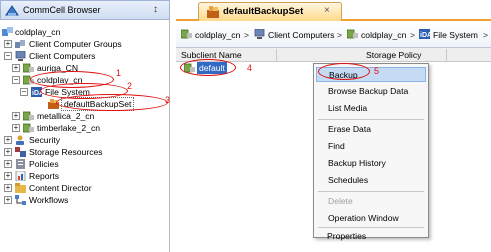 This screenshot has height=252, width=491. I want to click on tab-default-backupset: defaultBackupSet ×, so click(270, 11).